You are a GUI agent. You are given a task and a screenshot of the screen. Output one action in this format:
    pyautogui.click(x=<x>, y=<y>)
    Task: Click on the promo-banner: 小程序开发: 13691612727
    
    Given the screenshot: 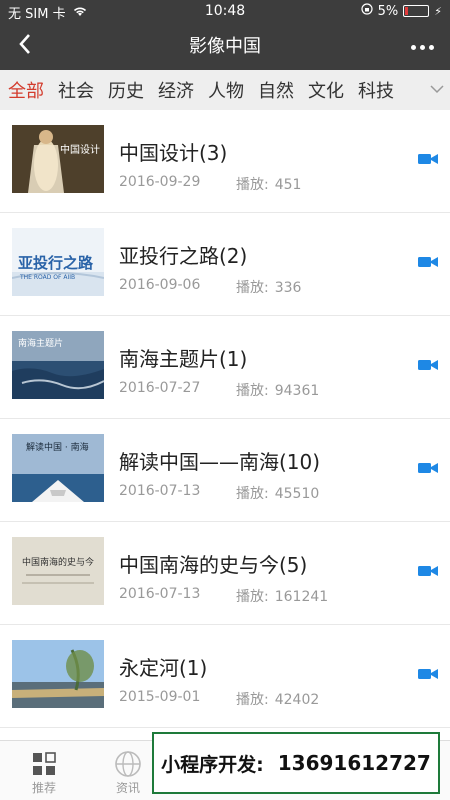 What is the action you would take?
    pyautogui.click(x=296, y=763)
    